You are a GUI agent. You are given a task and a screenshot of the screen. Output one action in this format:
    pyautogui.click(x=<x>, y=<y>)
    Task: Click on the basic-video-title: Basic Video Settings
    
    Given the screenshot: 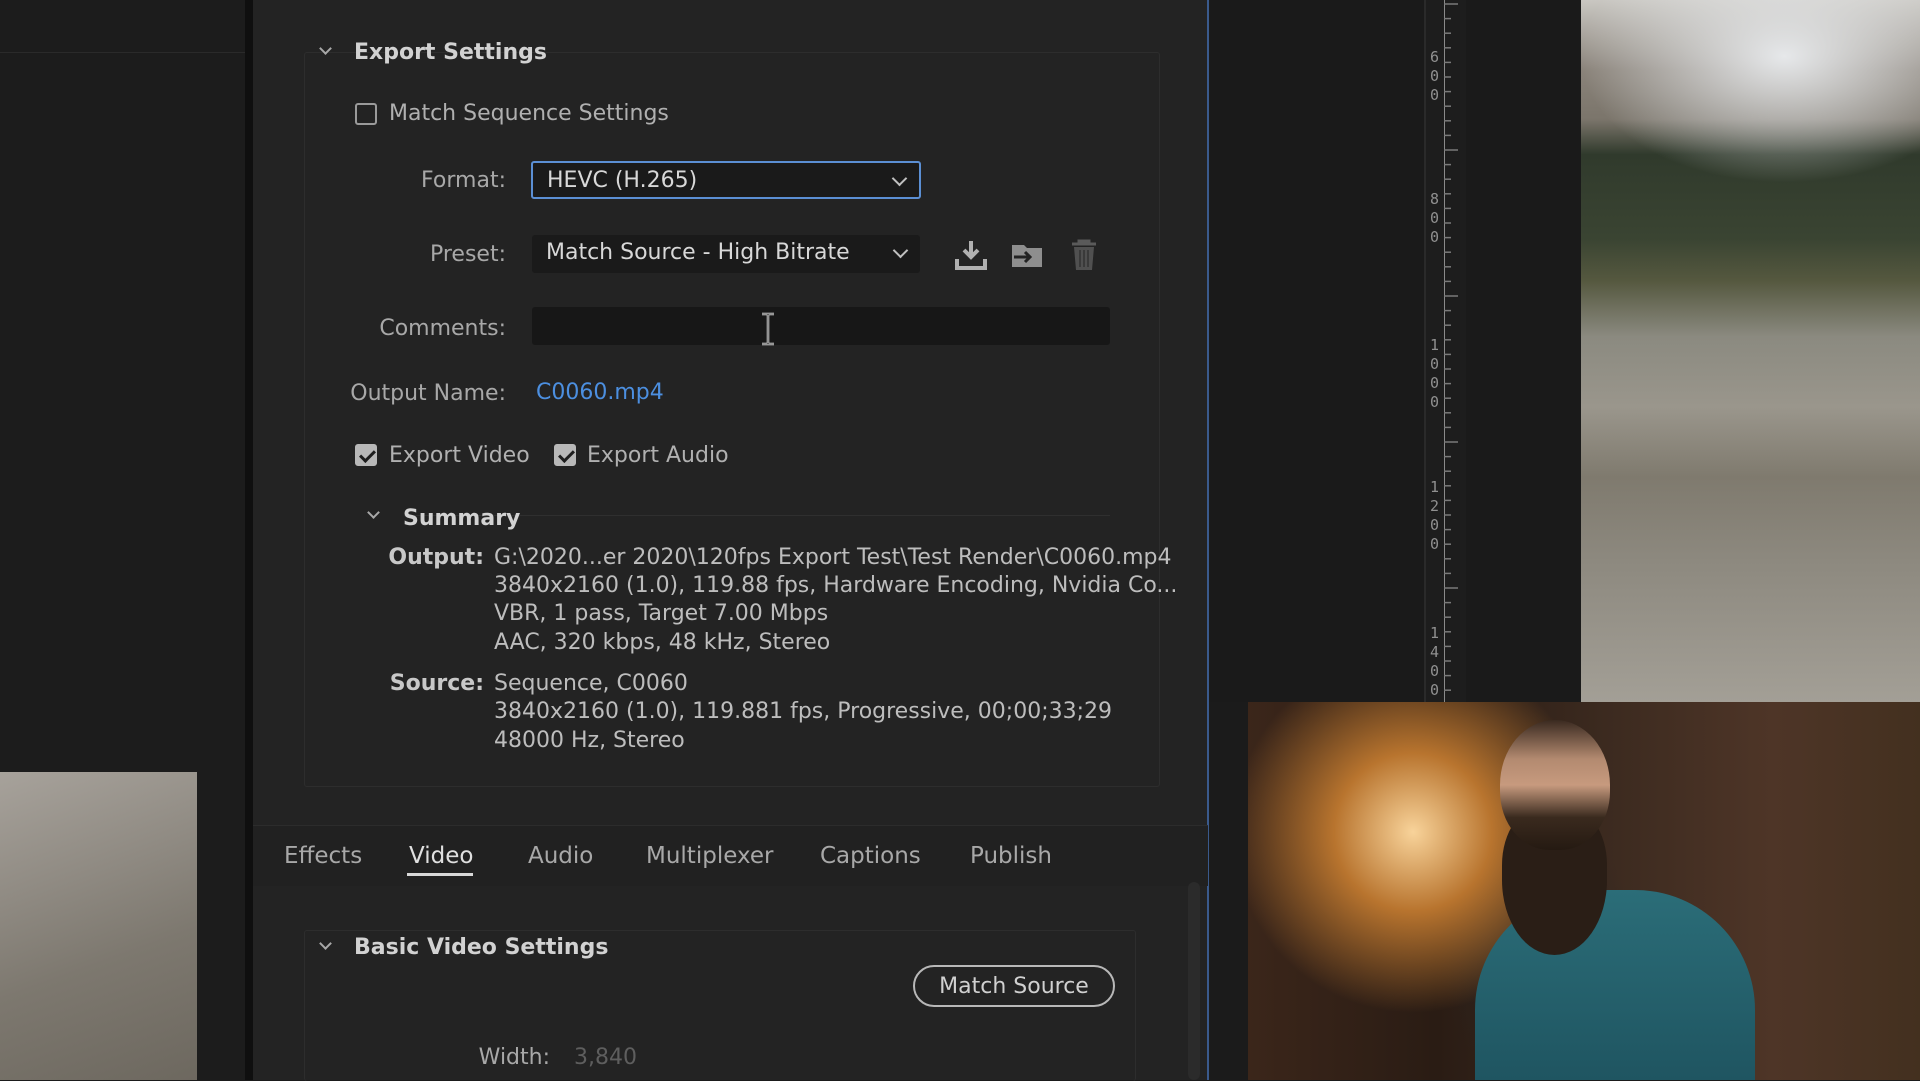 What is the action you would take?
    pyautogui.click(x=481, y=947)
    